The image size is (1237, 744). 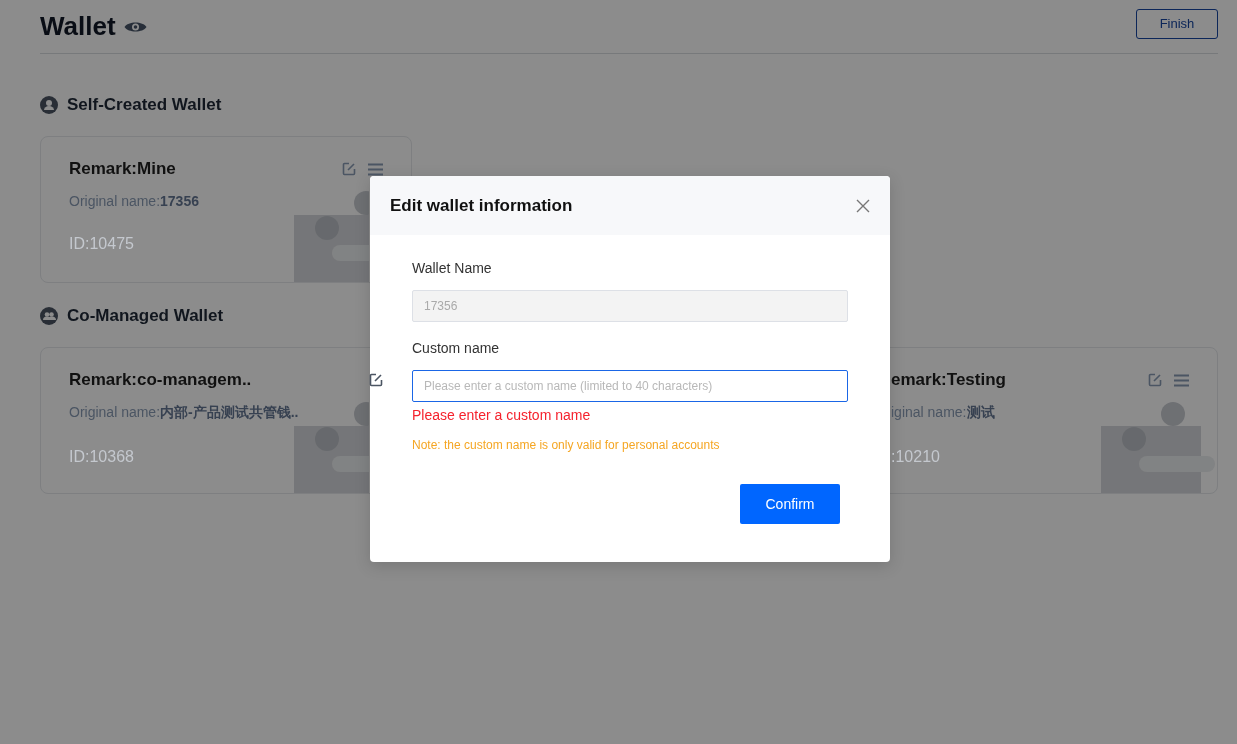 I want to click on wallet-id: ID:10475, so click(x=102, y=244).